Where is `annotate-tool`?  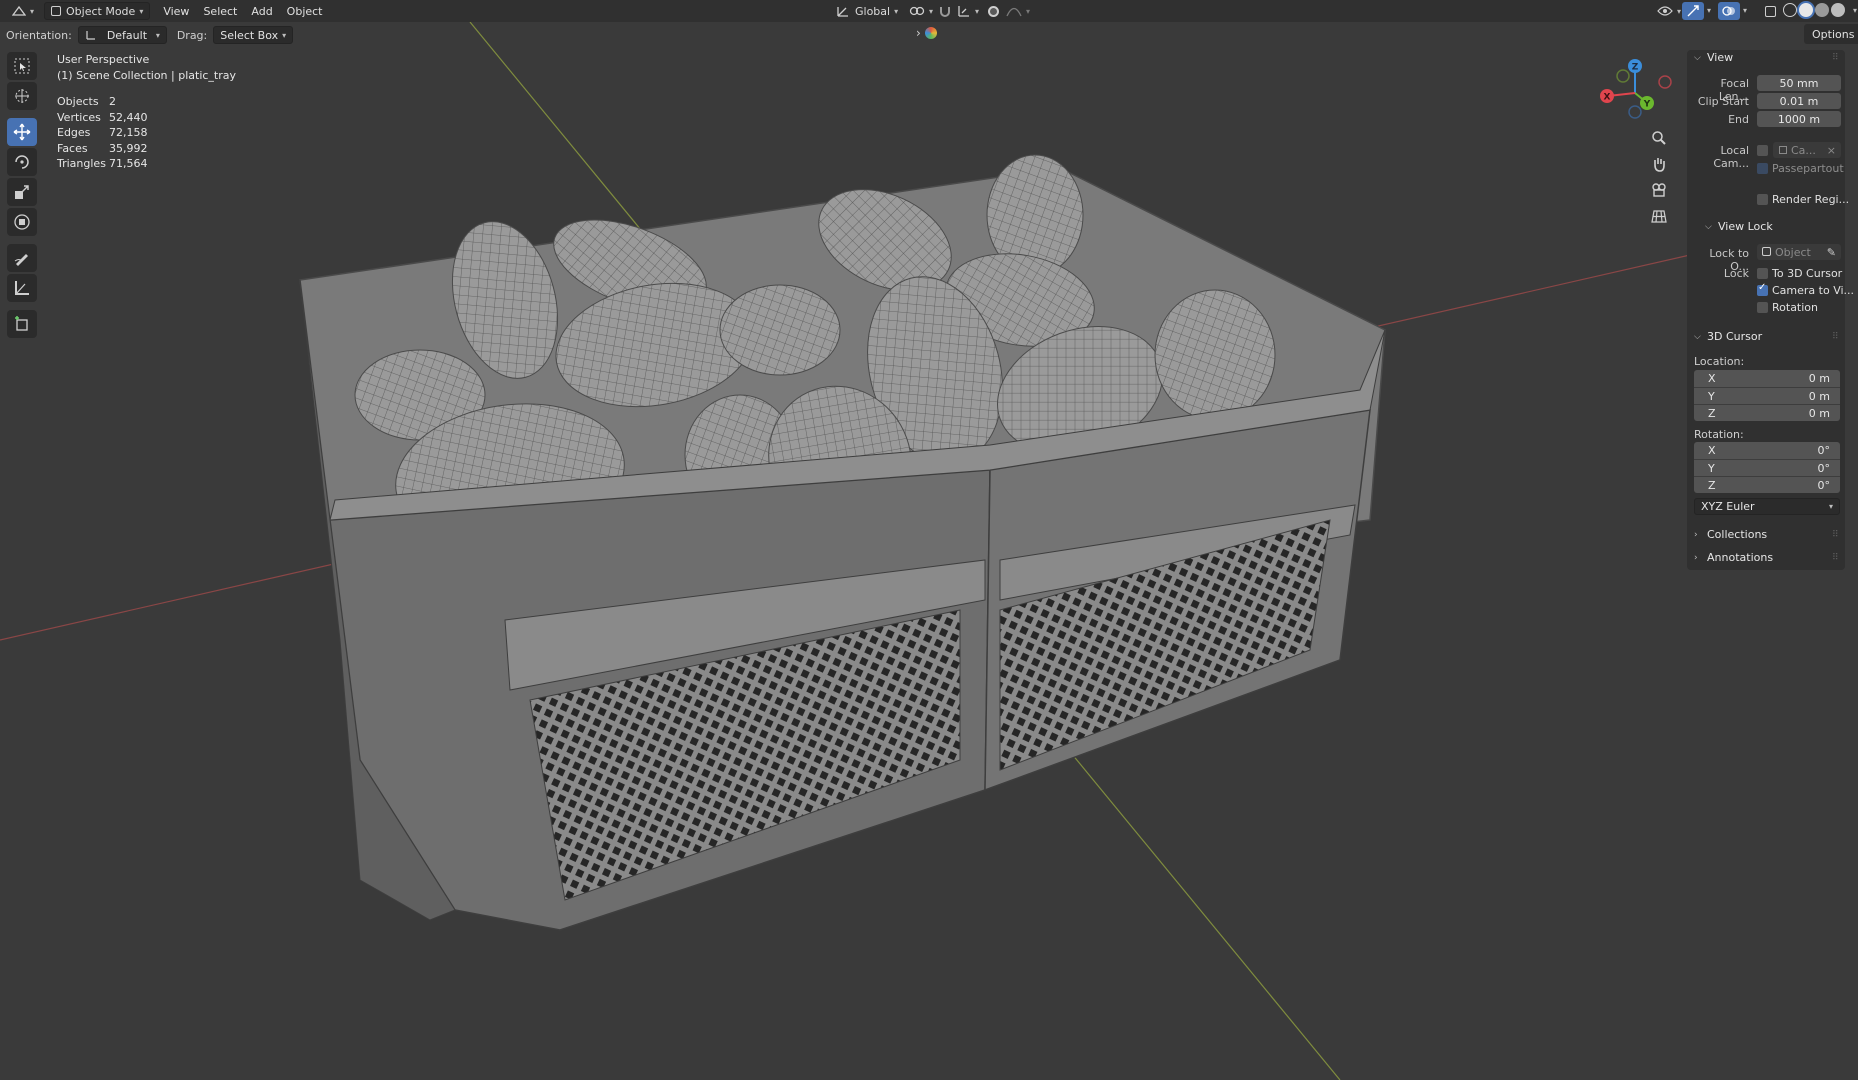
annotate-tool is located at coordinates (22, 258).